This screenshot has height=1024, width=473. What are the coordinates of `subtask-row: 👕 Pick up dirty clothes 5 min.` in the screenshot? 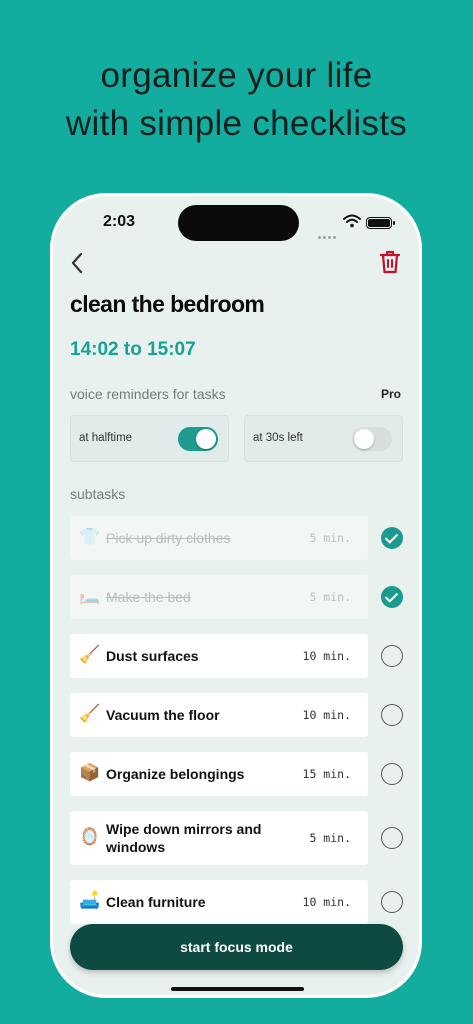 It's located at (219, 538).